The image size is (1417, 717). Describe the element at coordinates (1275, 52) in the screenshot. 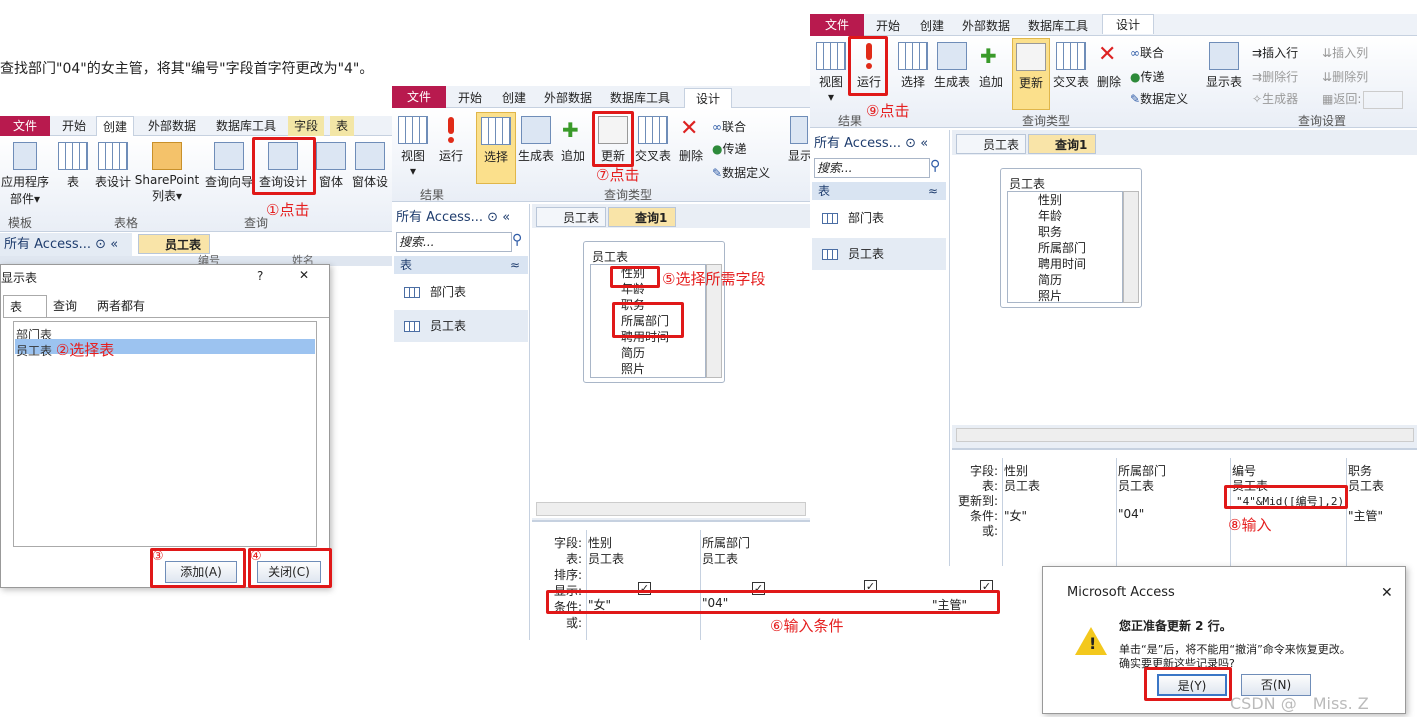

I see `insert-row-button: ⇉插入行` at that location.